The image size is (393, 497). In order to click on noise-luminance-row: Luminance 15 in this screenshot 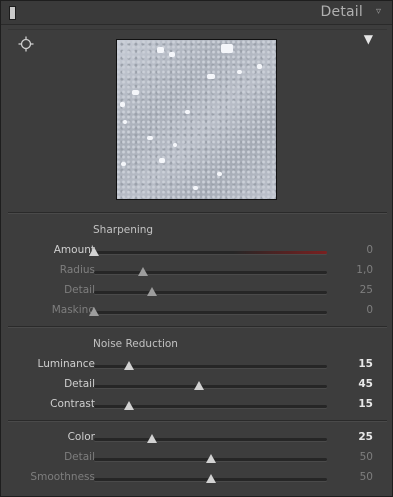, I will do `click(197, 365)`.